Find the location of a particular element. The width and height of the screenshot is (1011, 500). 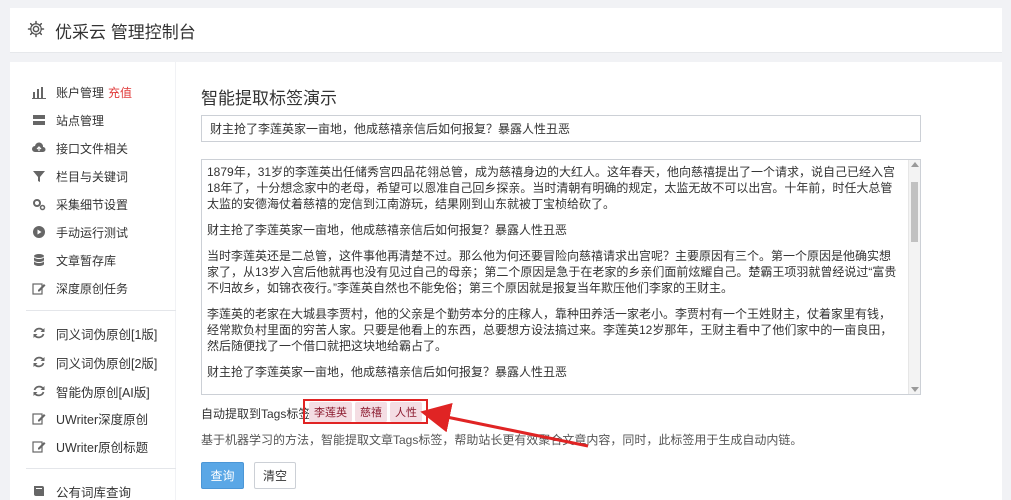

sidebar-item-interface-files: 接口文件相关 is located at coordinates (80, 148).